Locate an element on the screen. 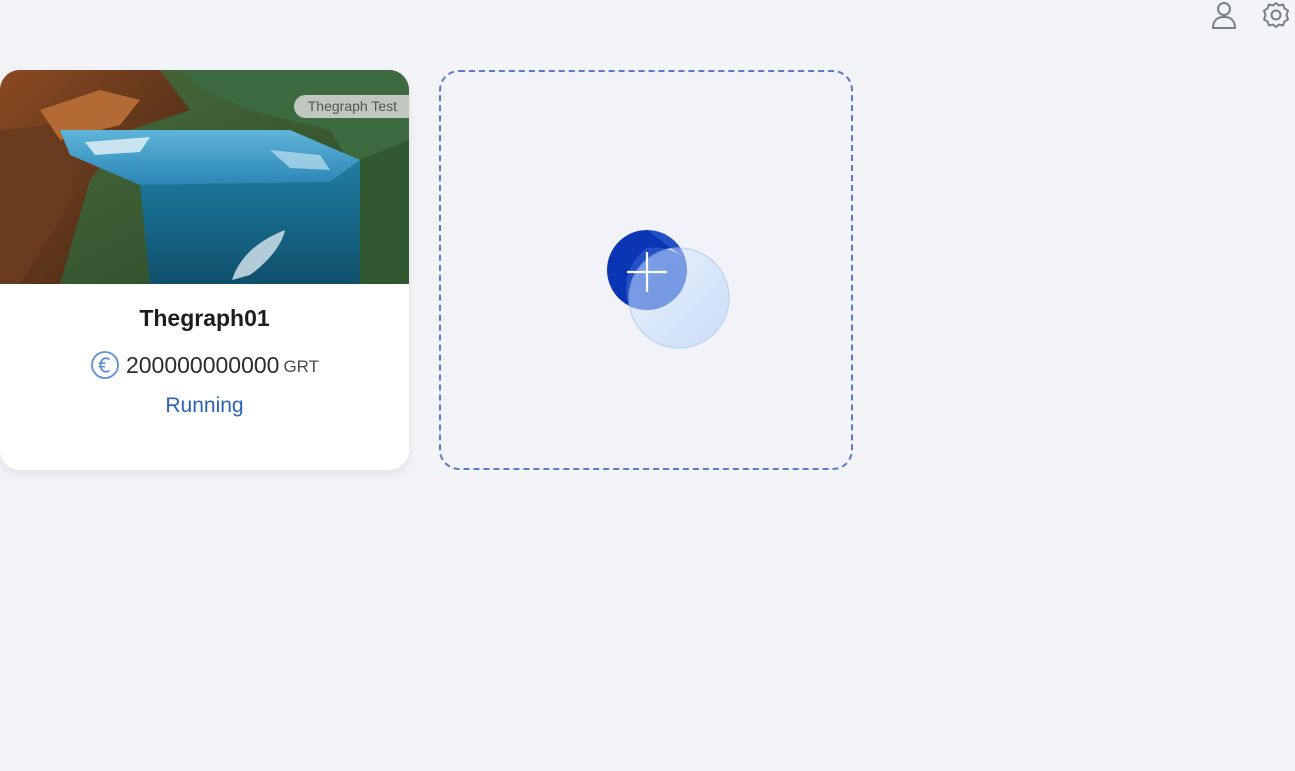  add-button is located at coordinates (670, 293).